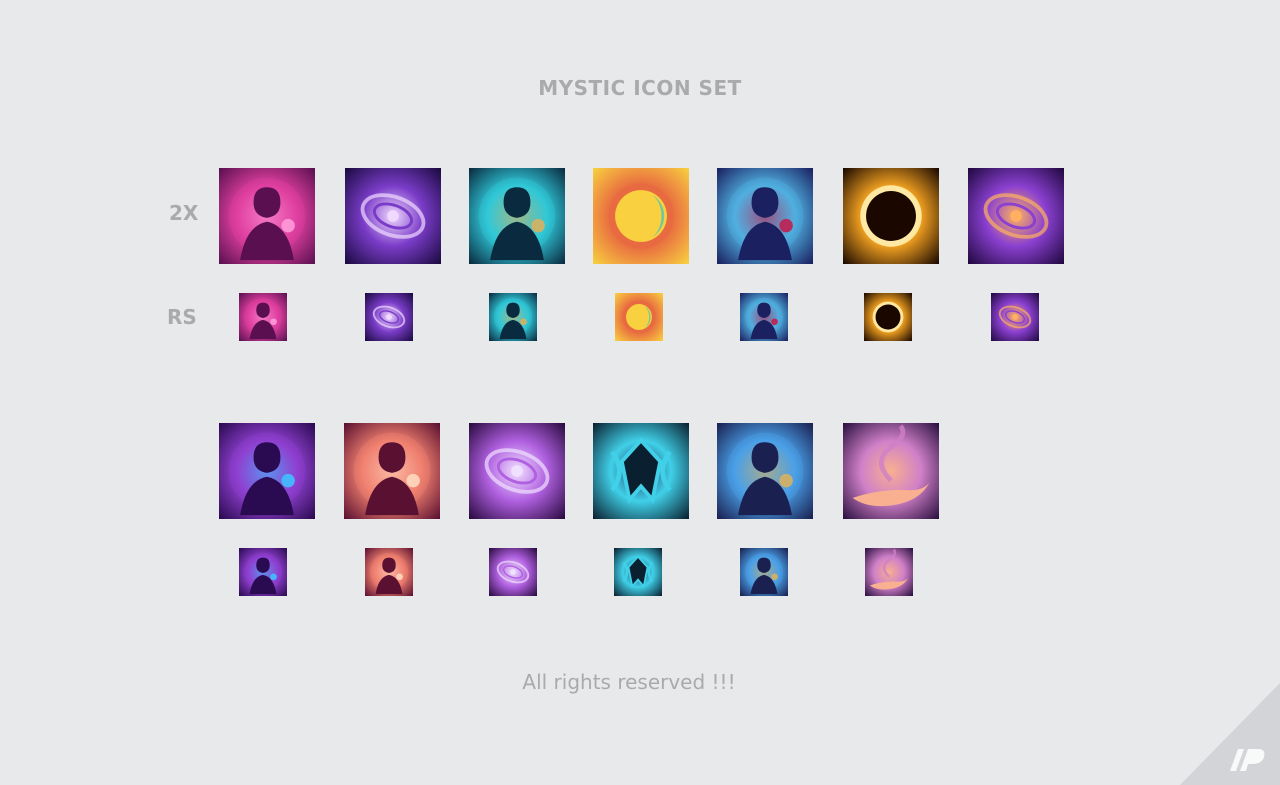  What do you see at coordinates (267, 471) in the screenshot?
I see `sorceress-orb-2x-icon` at bounding box center [267, 471].